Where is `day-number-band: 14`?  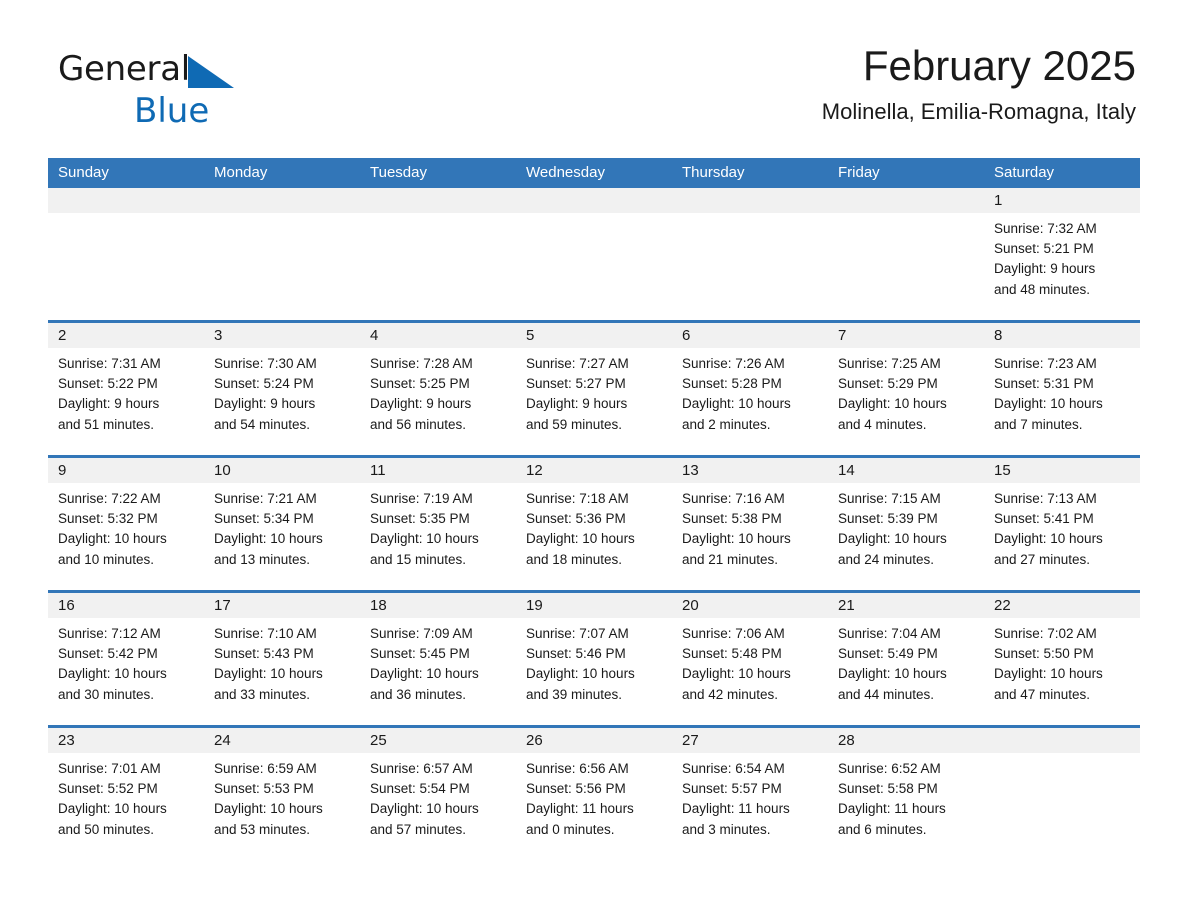
day-number-band: 14 is located at coordinates (906, 470).